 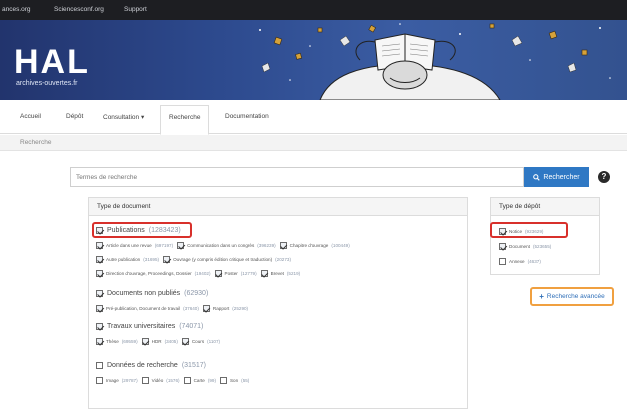 I want to click on doc-group-header: Travaux universitaires (74071), so click(x=149, y=326).